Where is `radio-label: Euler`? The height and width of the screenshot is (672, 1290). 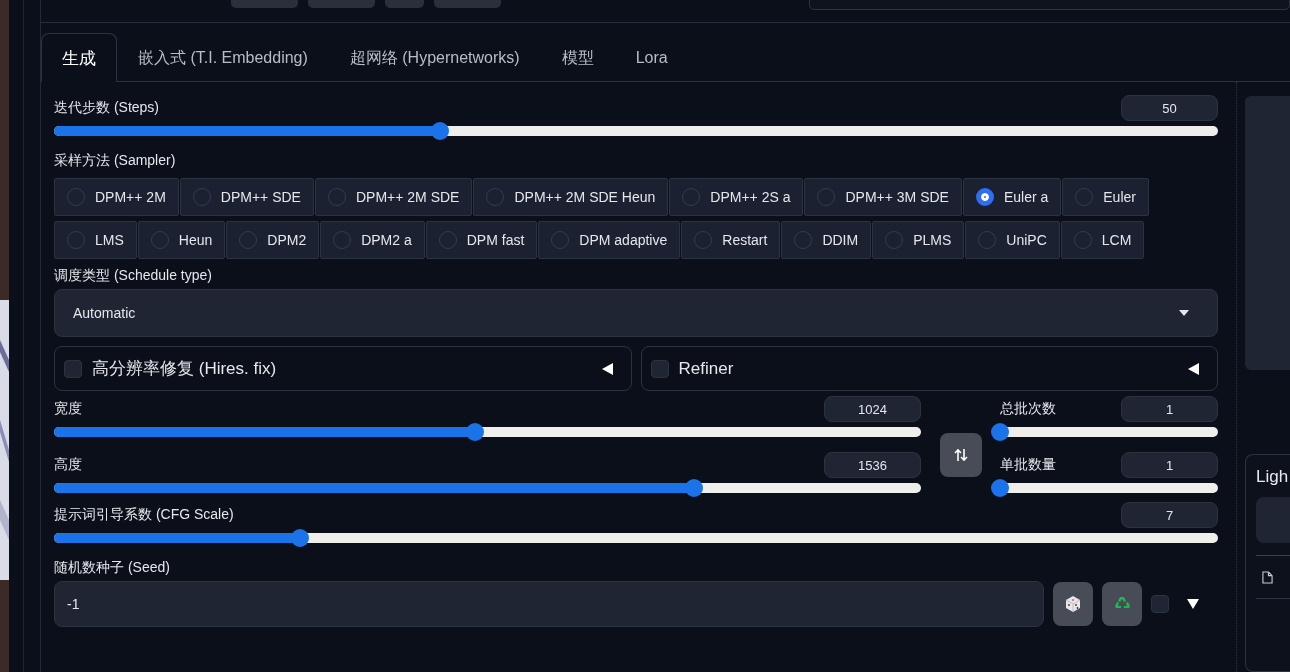 radio-label: Euler is located at coordinates (1119, 197).